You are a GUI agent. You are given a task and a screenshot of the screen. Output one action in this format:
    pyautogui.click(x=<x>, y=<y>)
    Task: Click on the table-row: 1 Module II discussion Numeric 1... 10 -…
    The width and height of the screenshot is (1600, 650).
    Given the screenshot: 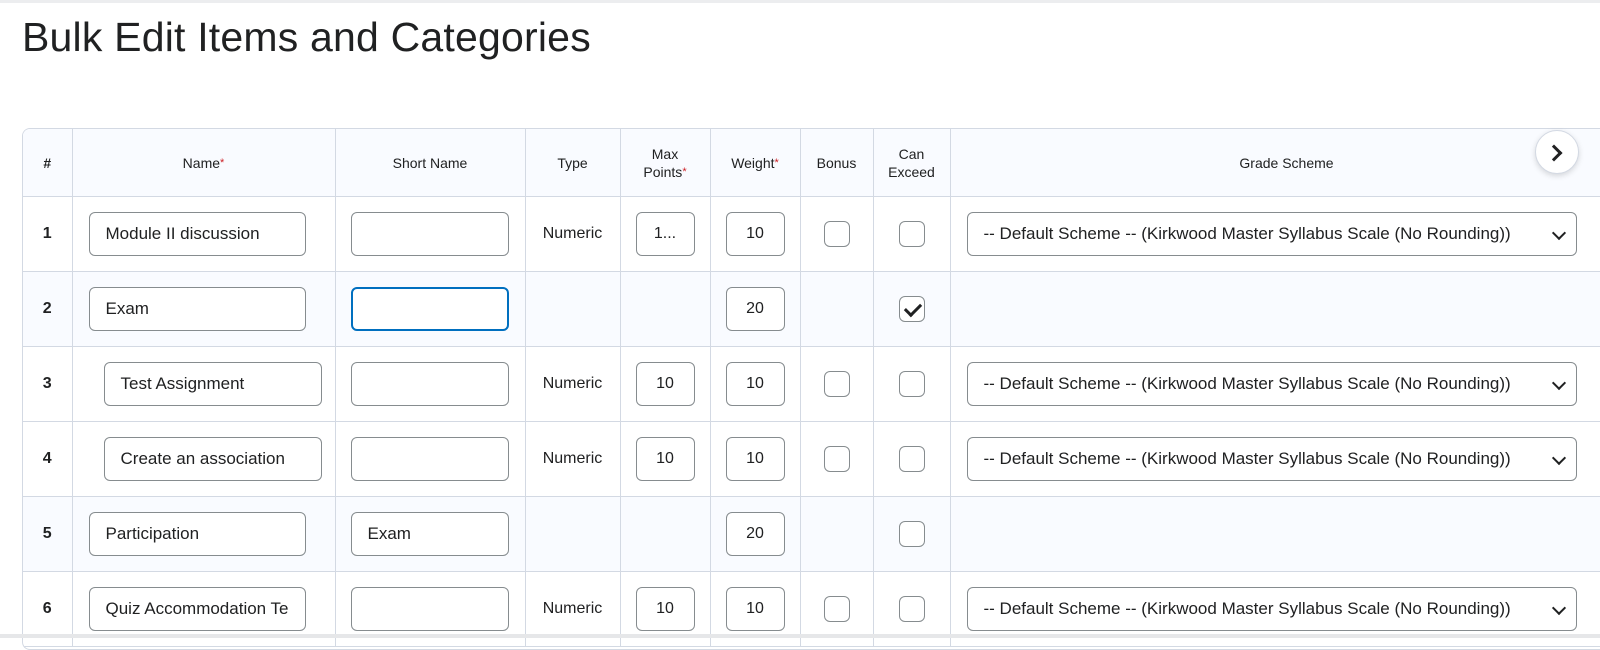 What is the action you would take?
    pyautogui.click(x=811, y=234)
    